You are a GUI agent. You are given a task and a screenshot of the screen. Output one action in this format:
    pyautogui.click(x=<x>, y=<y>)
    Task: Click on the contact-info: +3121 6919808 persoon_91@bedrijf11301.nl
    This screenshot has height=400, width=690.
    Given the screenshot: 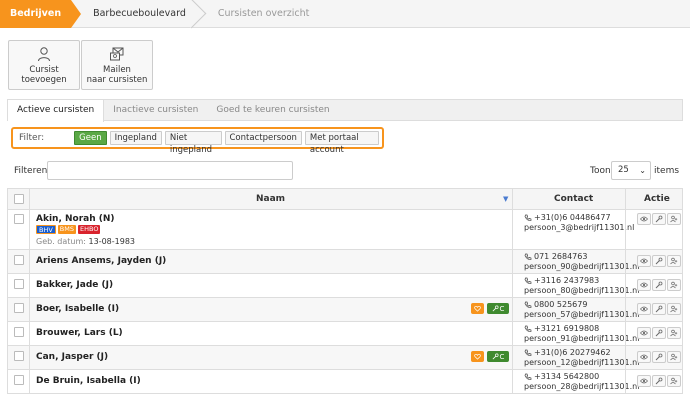 What is the action you would take?
    pyautogui.click(x=581, y=334)
    